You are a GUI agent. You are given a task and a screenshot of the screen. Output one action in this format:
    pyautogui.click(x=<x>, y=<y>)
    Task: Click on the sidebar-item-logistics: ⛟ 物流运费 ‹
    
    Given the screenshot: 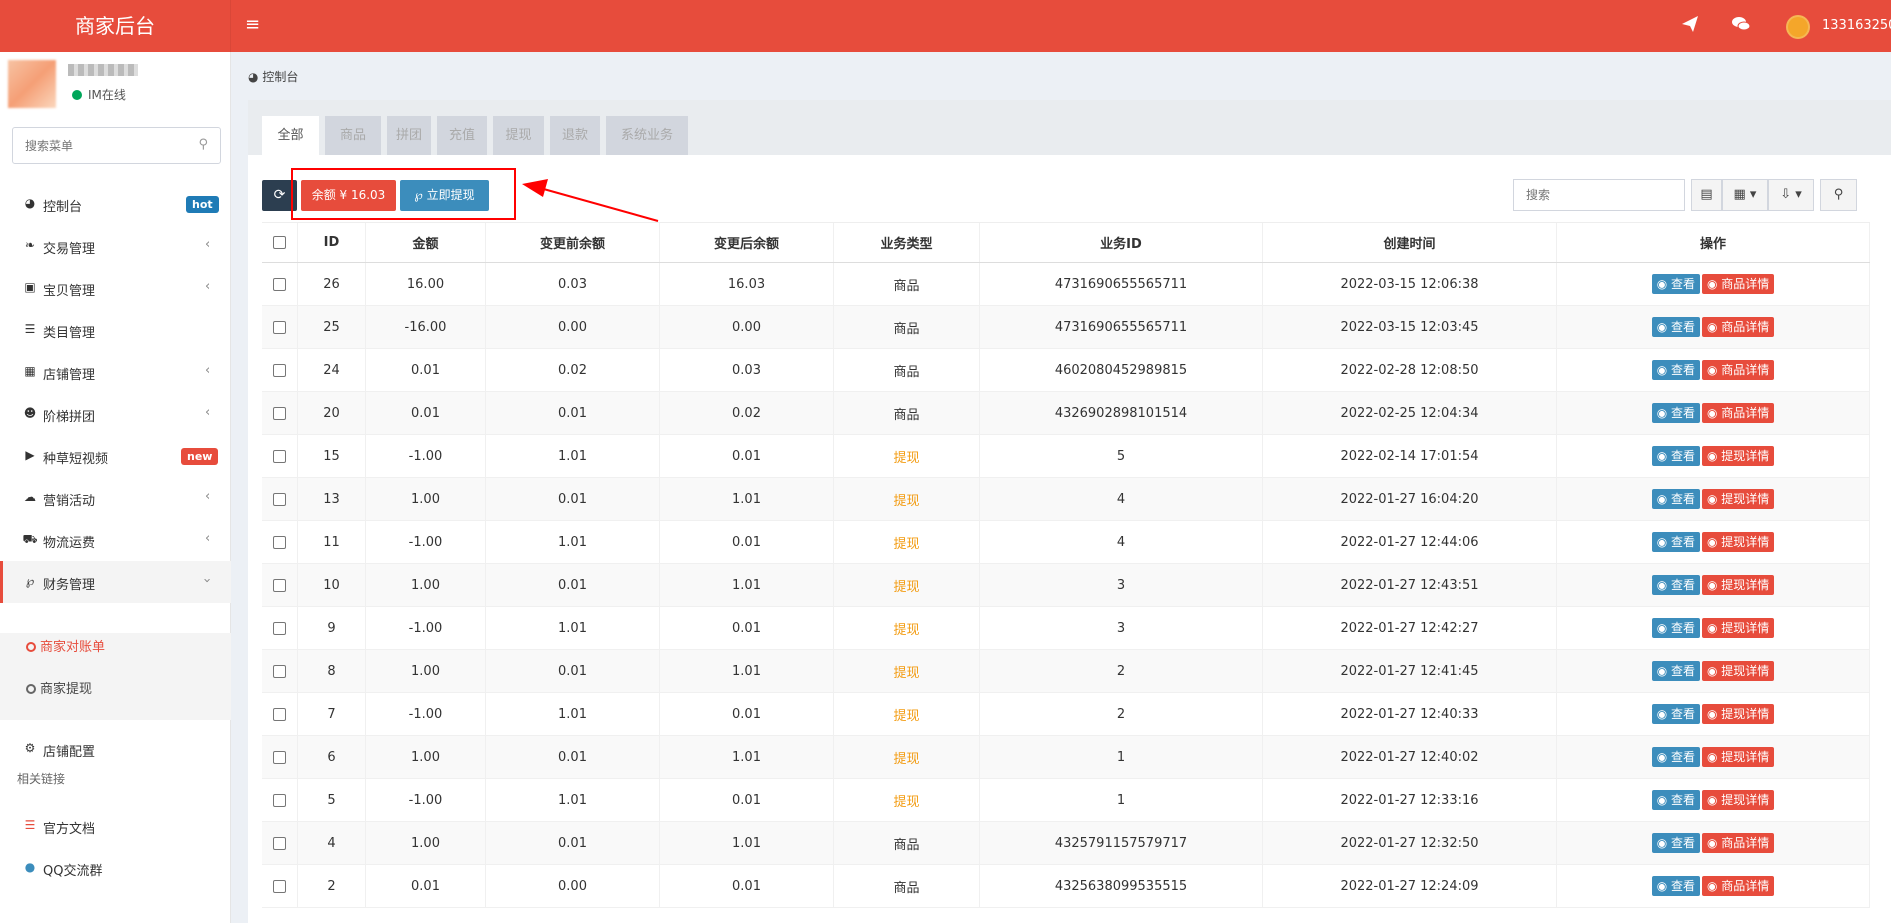 What is the action you would take?
    pyautogui.click(x=115, y=540)
    